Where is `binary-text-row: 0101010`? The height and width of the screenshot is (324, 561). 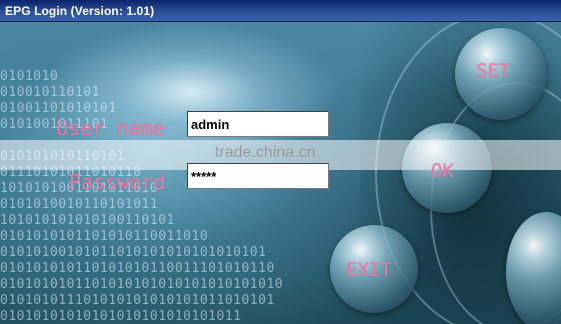
binary-text-row: 0101010 is located at coordinates (29, 77).